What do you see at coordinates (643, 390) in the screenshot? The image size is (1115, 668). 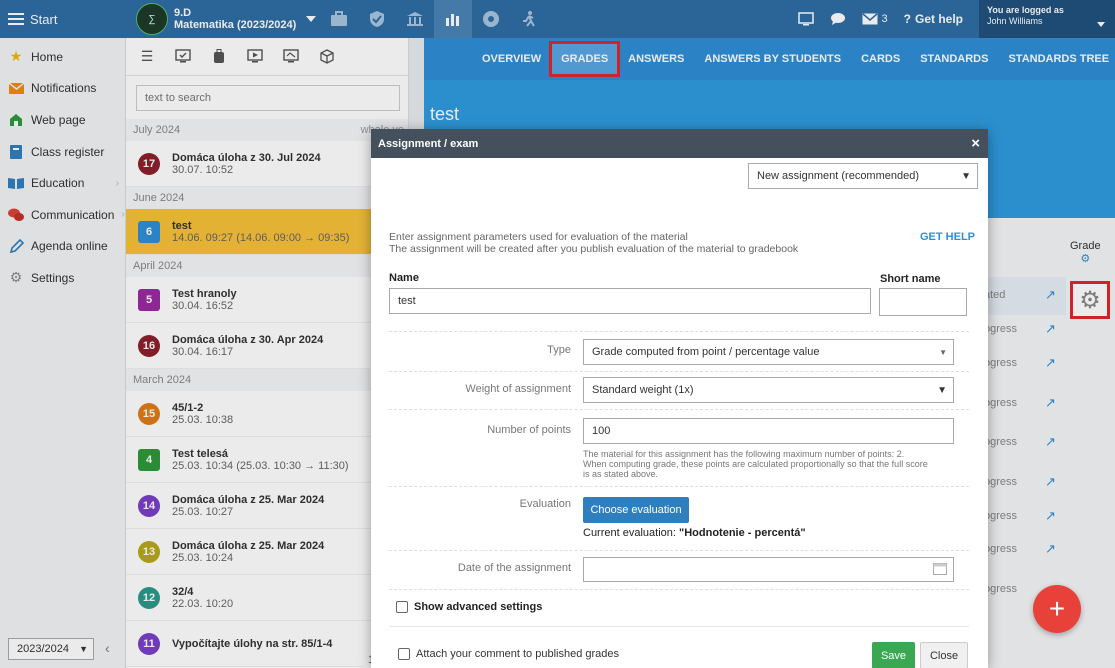 I see `weight-value: Standard weight (1x)` at bounding box center [643, 390].